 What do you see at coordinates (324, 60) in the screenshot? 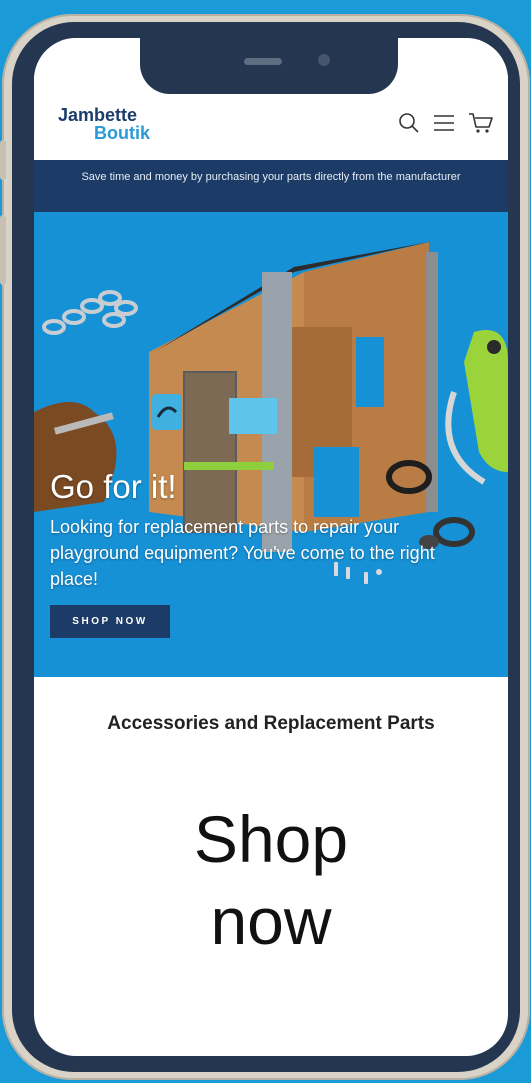
I see `camera-icon` at bounding box center [324, 60].